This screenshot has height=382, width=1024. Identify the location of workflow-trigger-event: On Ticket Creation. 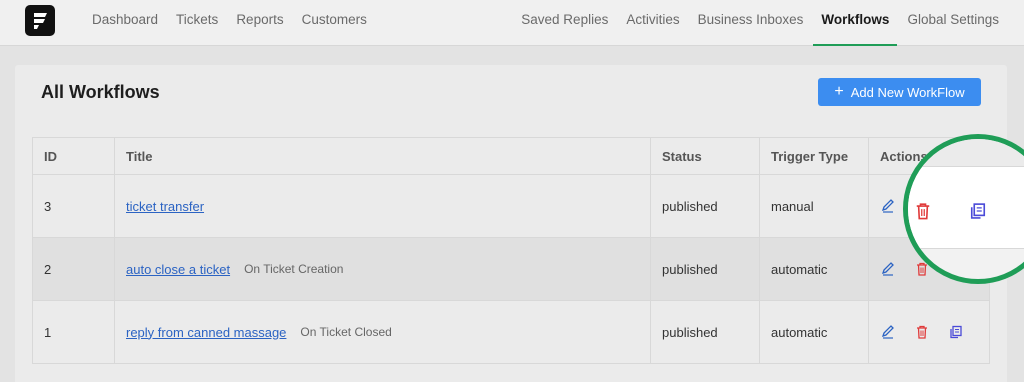
(294, 269).